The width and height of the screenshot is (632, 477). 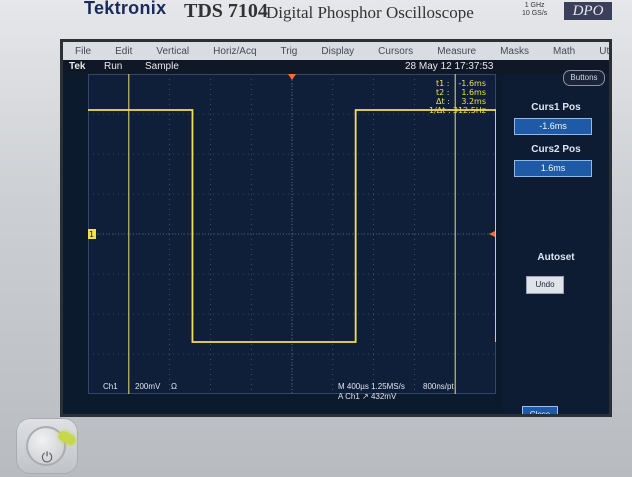 I want to click on t2-value: 1.6ms, so click(x=473, y=92).